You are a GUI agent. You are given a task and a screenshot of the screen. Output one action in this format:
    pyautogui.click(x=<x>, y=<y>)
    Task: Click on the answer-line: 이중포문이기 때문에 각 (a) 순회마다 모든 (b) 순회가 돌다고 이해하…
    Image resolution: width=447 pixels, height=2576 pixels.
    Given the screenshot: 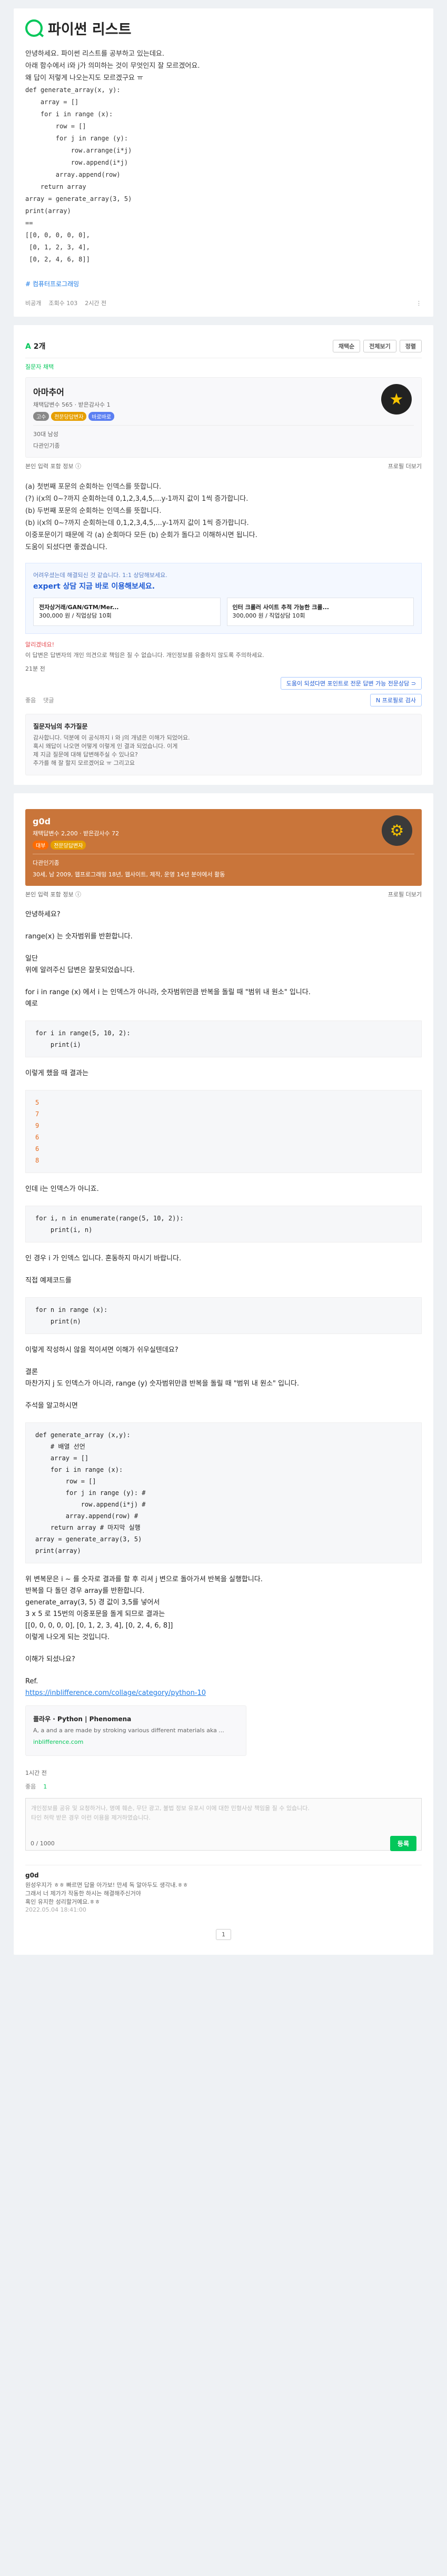 What is the action you would take?
    pyautogui.click(x=141, y=535)
    